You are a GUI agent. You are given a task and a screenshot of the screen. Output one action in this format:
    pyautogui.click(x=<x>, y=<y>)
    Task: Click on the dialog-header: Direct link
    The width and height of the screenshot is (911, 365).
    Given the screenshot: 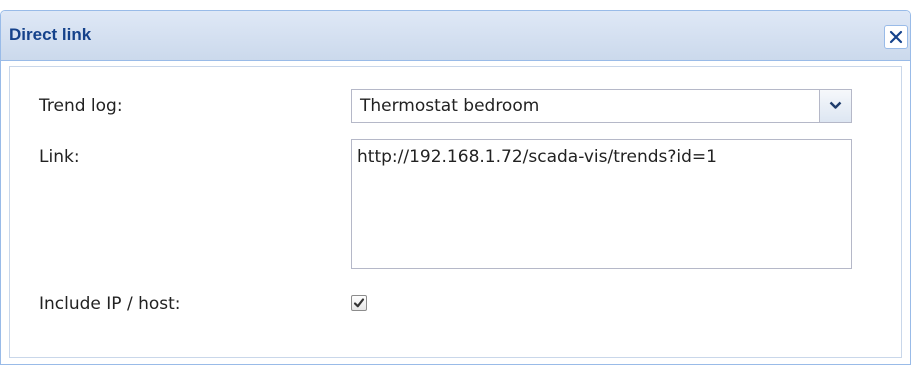 What is the action you would take?
    pyautogui.click(x=455, y=36)
    